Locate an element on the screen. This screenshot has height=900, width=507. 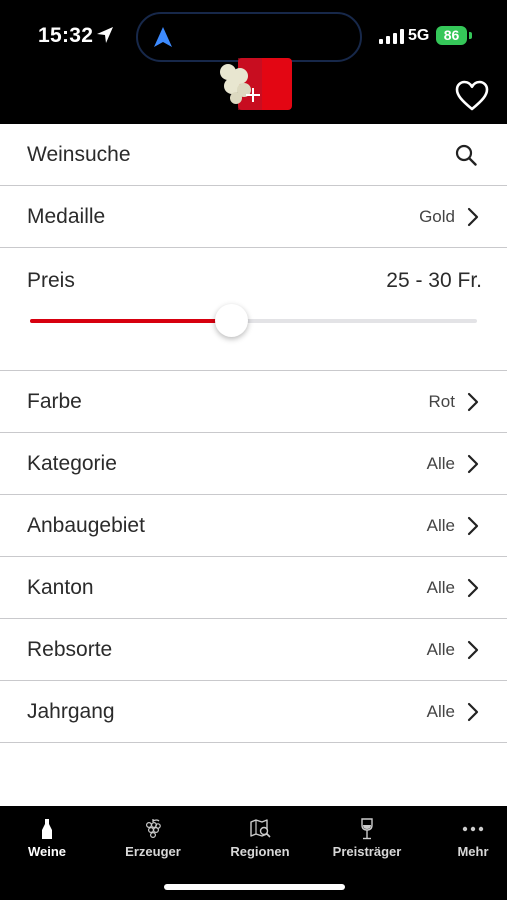
tab-weine: Weine is located at coordinates (48, 838).